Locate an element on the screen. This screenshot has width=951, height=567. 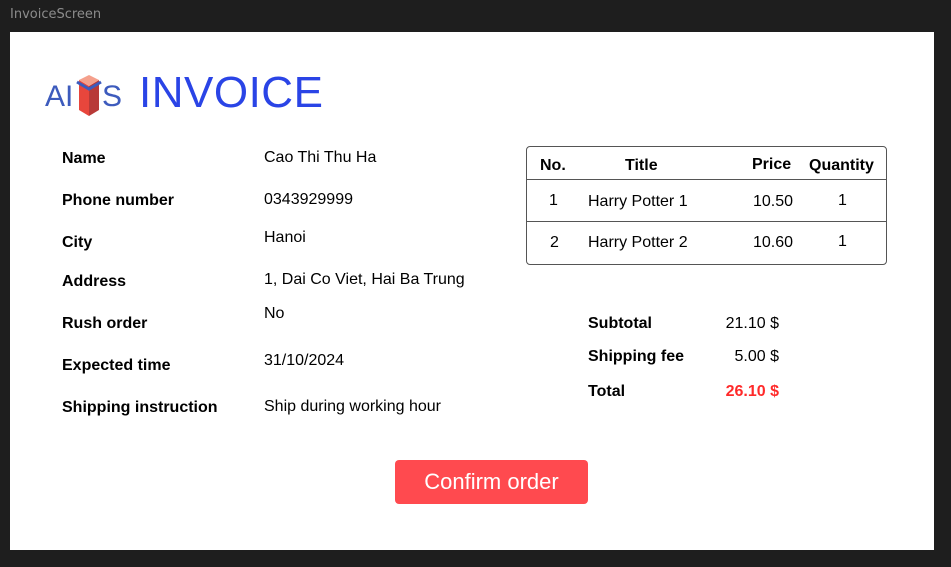
rush-order-value: No is located at coordinates (274, 313).